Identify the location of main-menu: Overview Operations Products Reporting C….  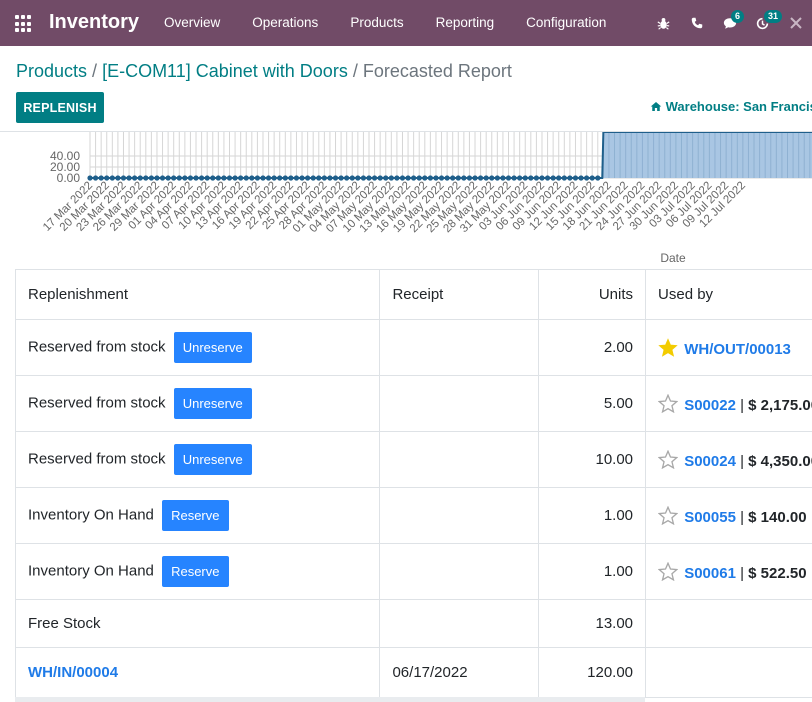
(385, 23).